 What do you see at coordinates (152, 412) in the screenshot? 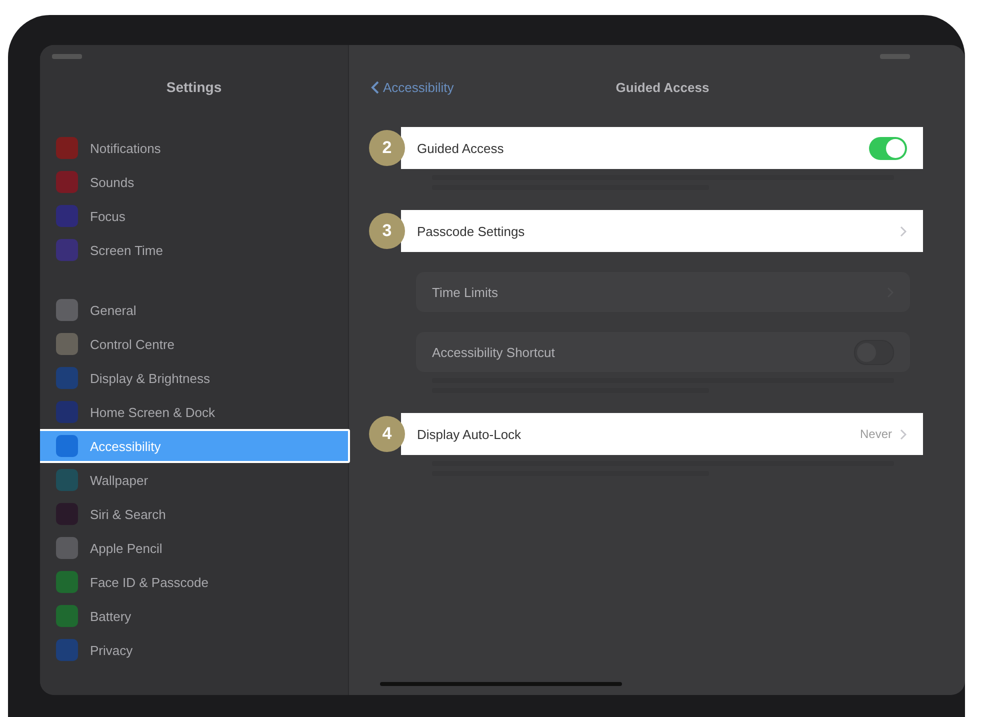
I see `item-label: Home Screen & Dock` at bounding box center [152, 412].